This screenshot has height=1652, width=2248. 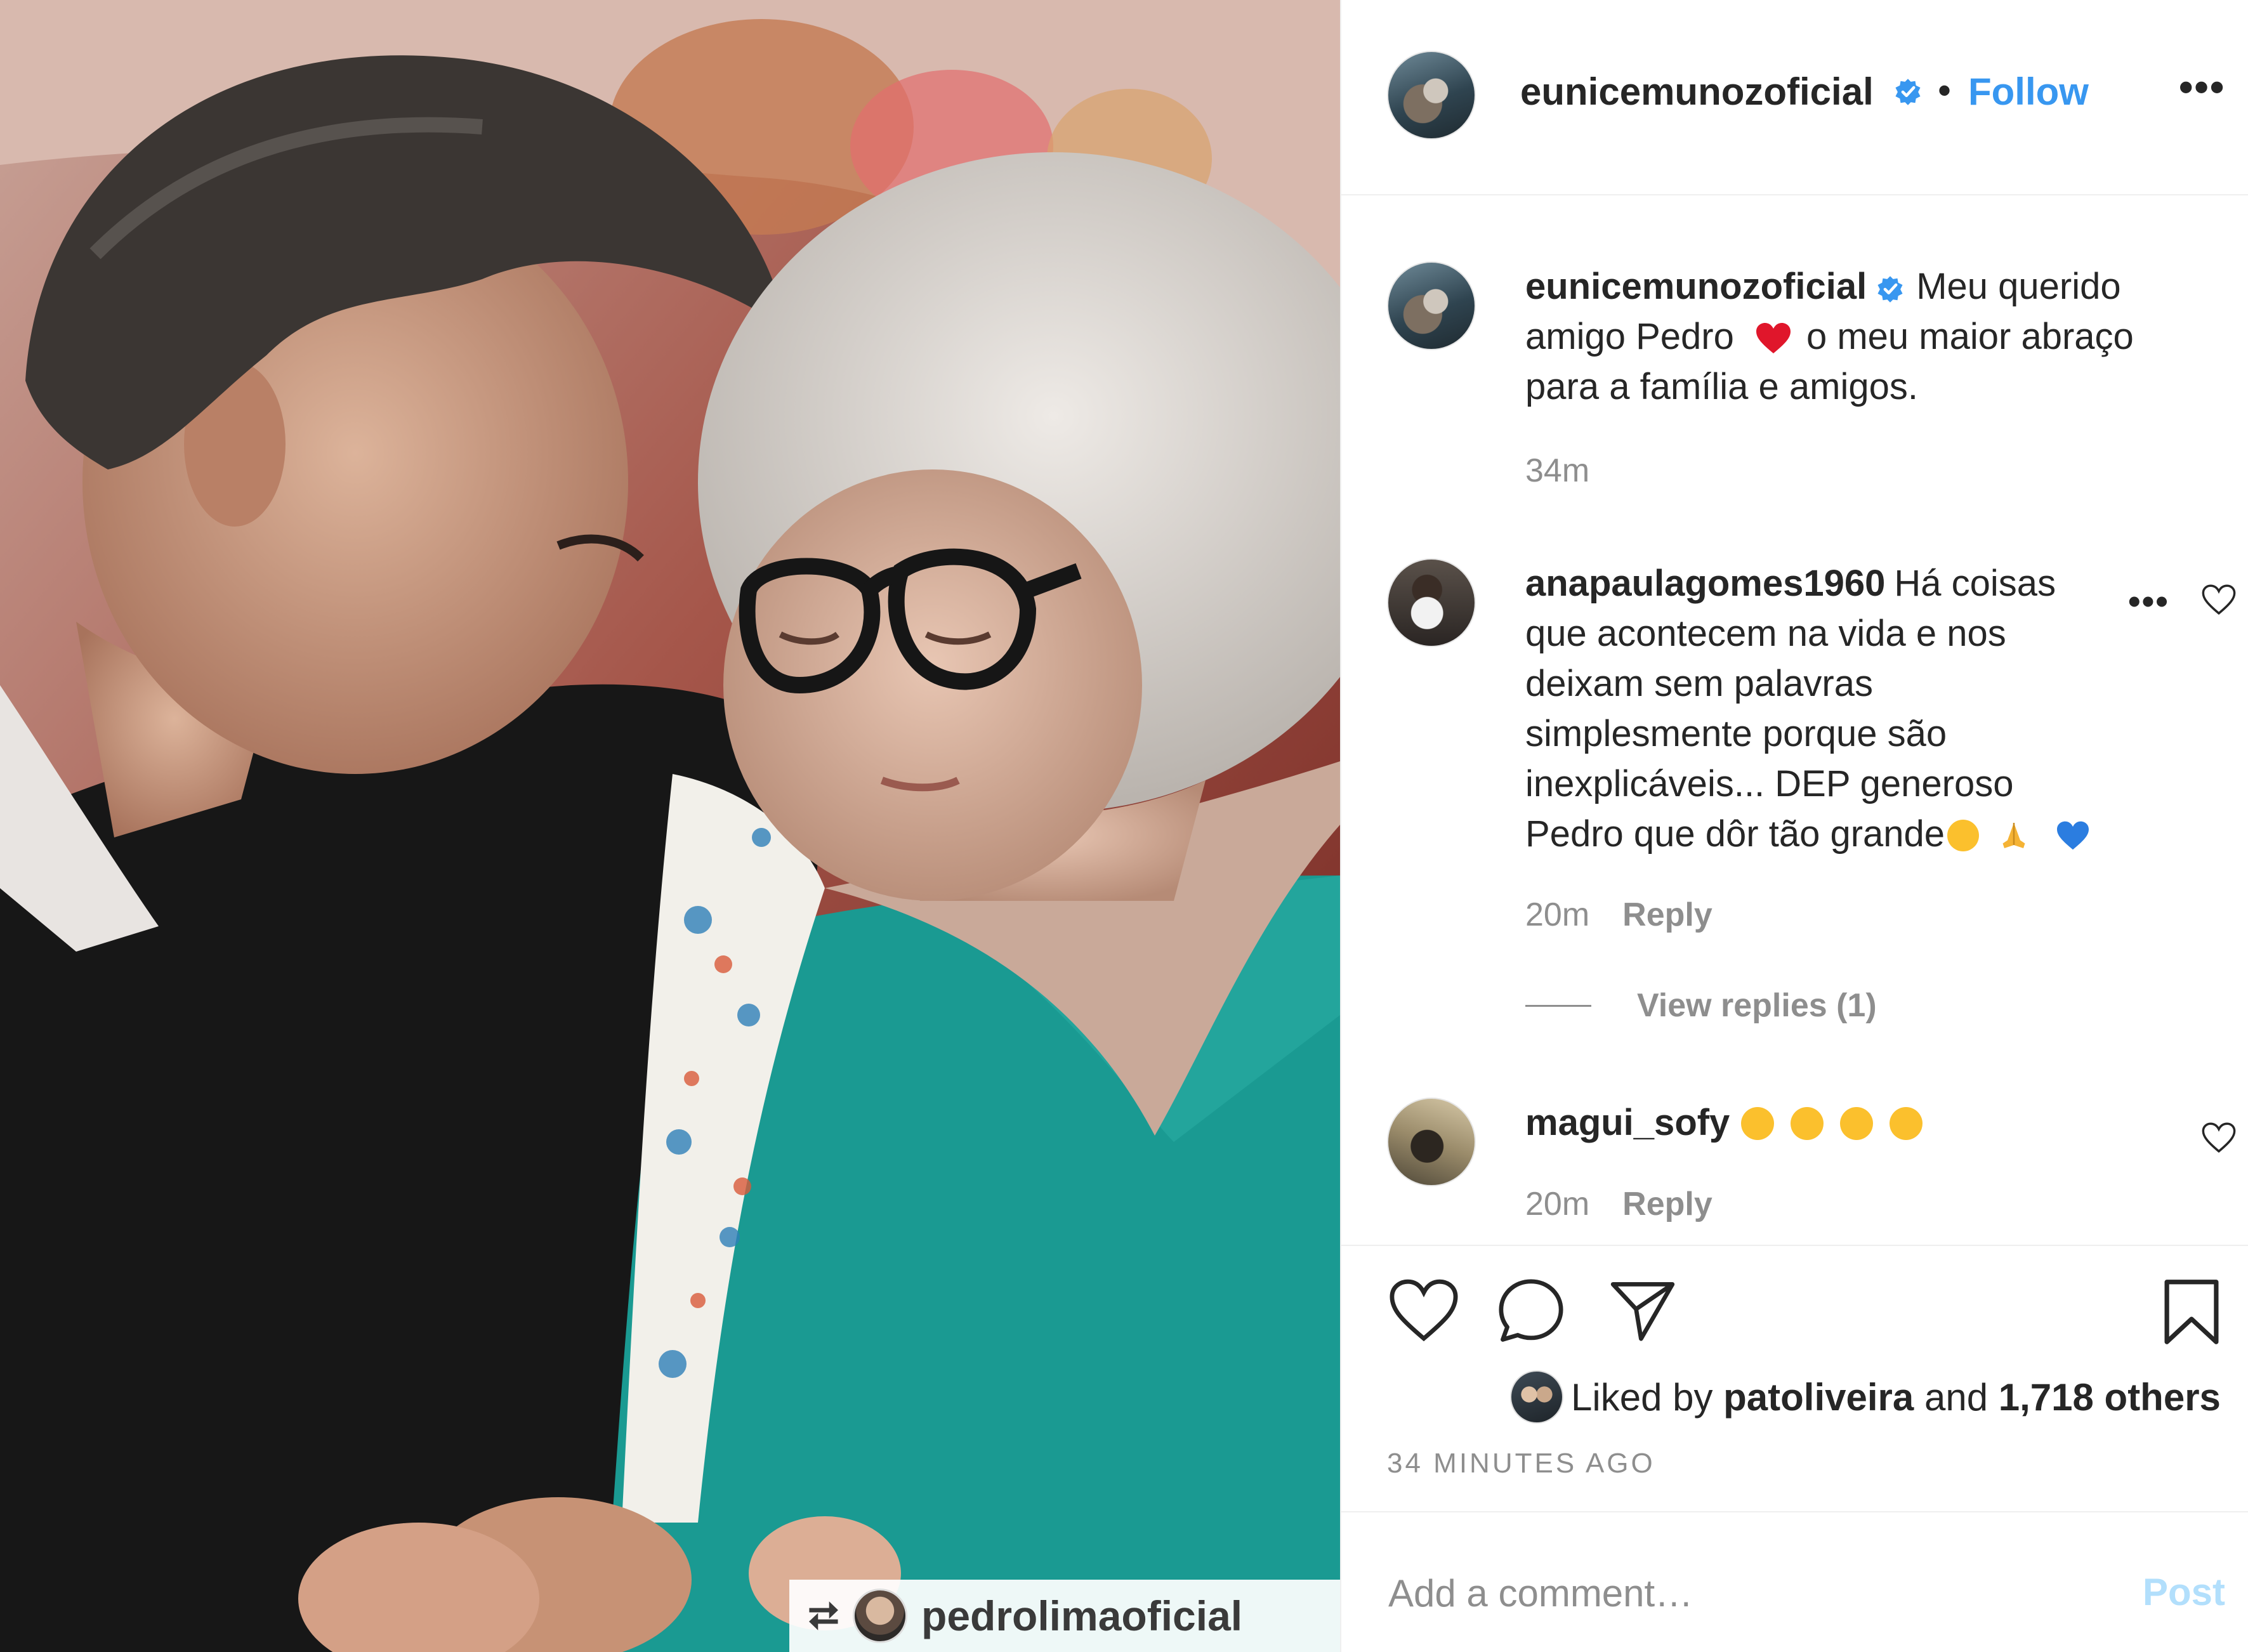 What do you see at coordinates (1697, 92) in the screenshot?
I see `header-username: eunicemunozoficial` at bounding box center [1697, 92].